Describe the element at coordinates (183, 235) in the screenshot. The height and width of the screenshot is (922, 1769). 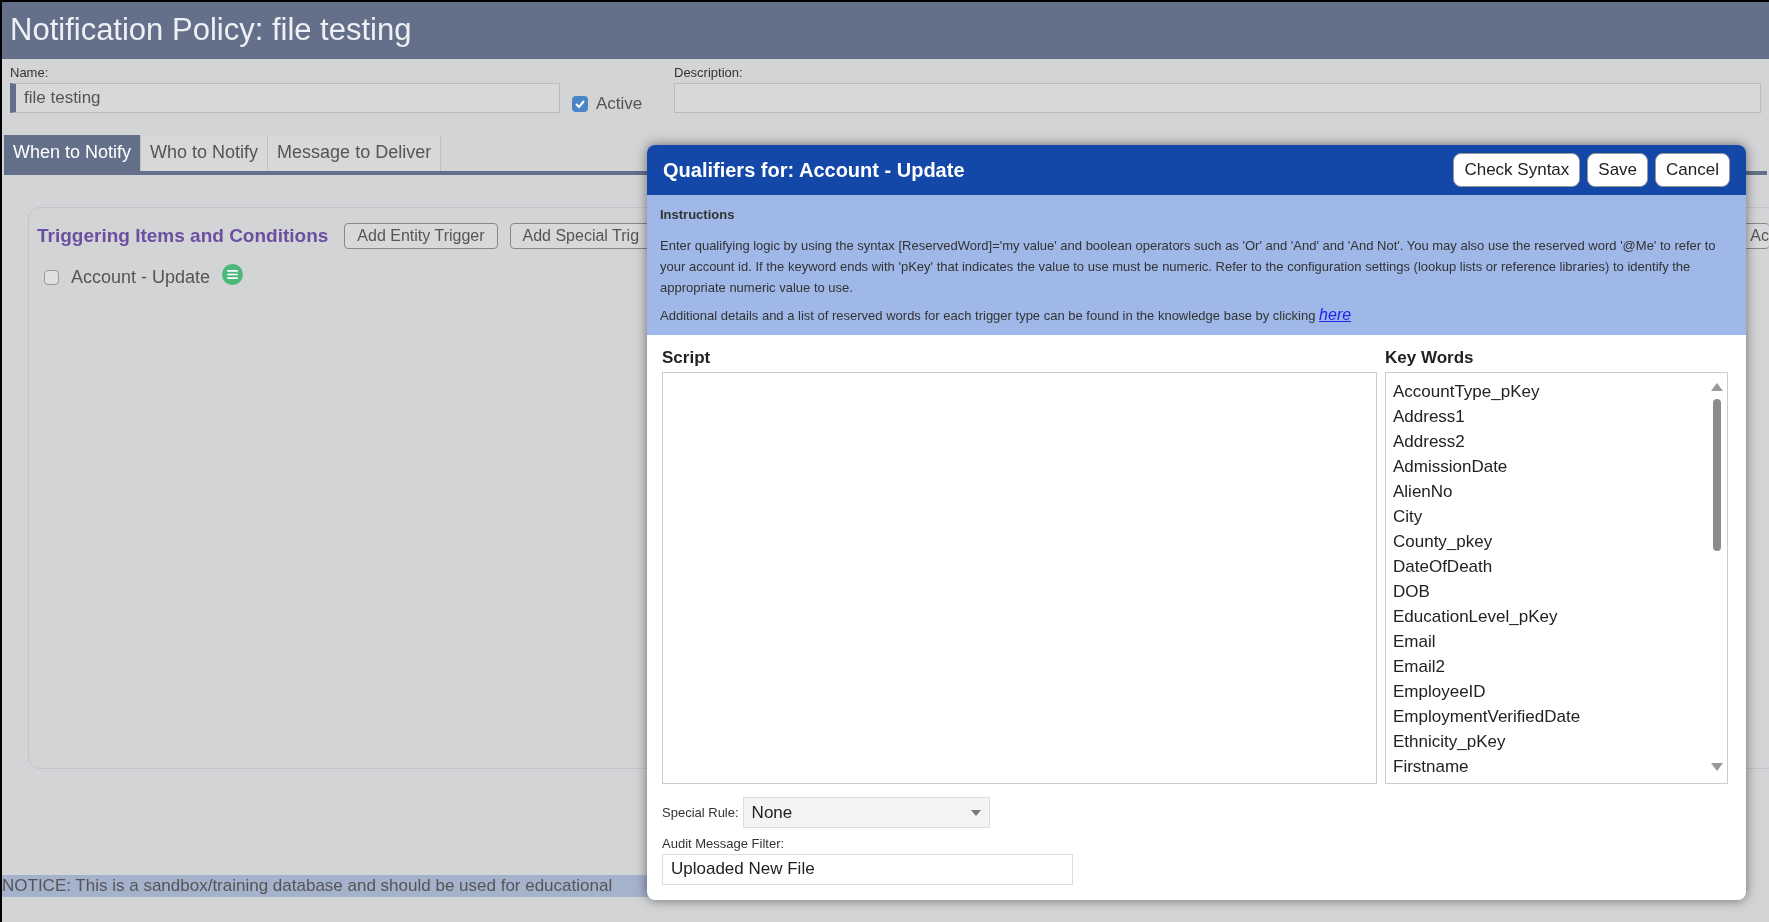
I see `panel-title: Triggering Items and Conditions` at that location.